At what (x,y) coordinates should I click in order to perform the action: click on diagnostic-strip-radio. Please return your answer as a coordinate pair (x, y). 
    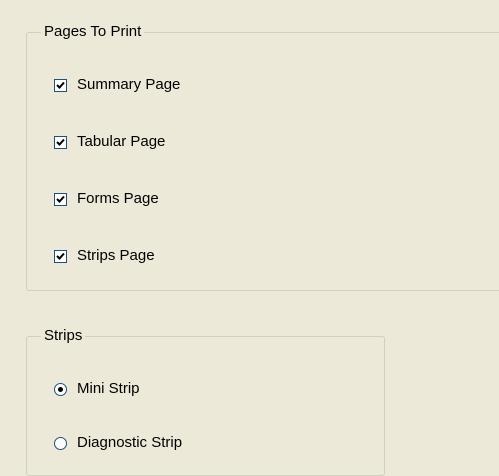
    Looking at the image, I should click on (60, 443).